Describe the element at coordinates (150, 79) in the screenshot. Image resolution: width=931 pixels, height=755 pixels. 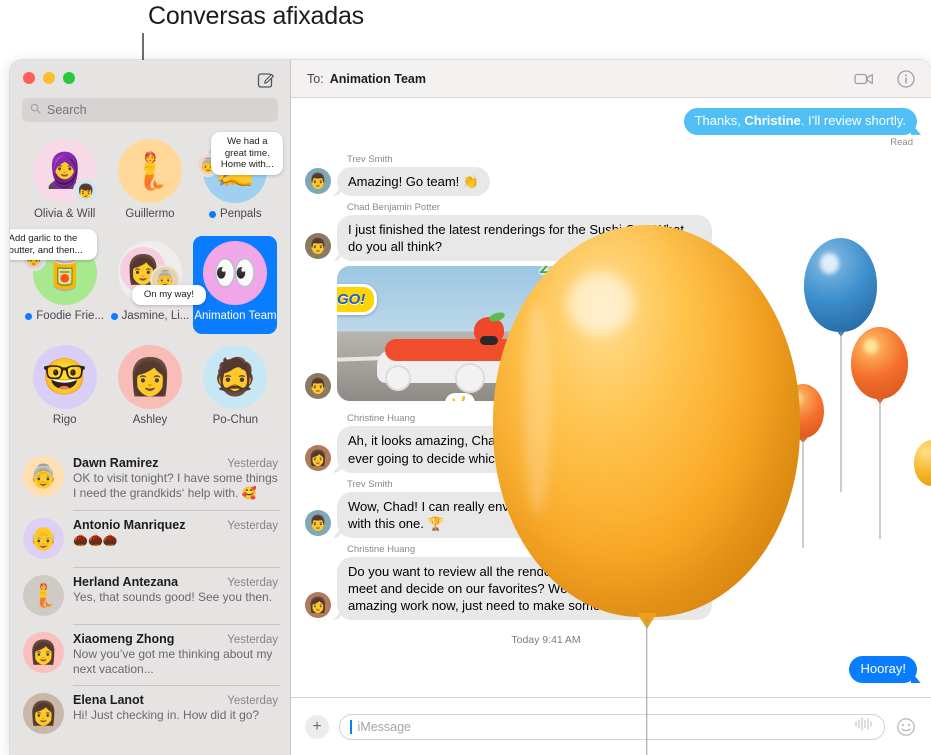
I see `sidebar-titlebar` at that location.